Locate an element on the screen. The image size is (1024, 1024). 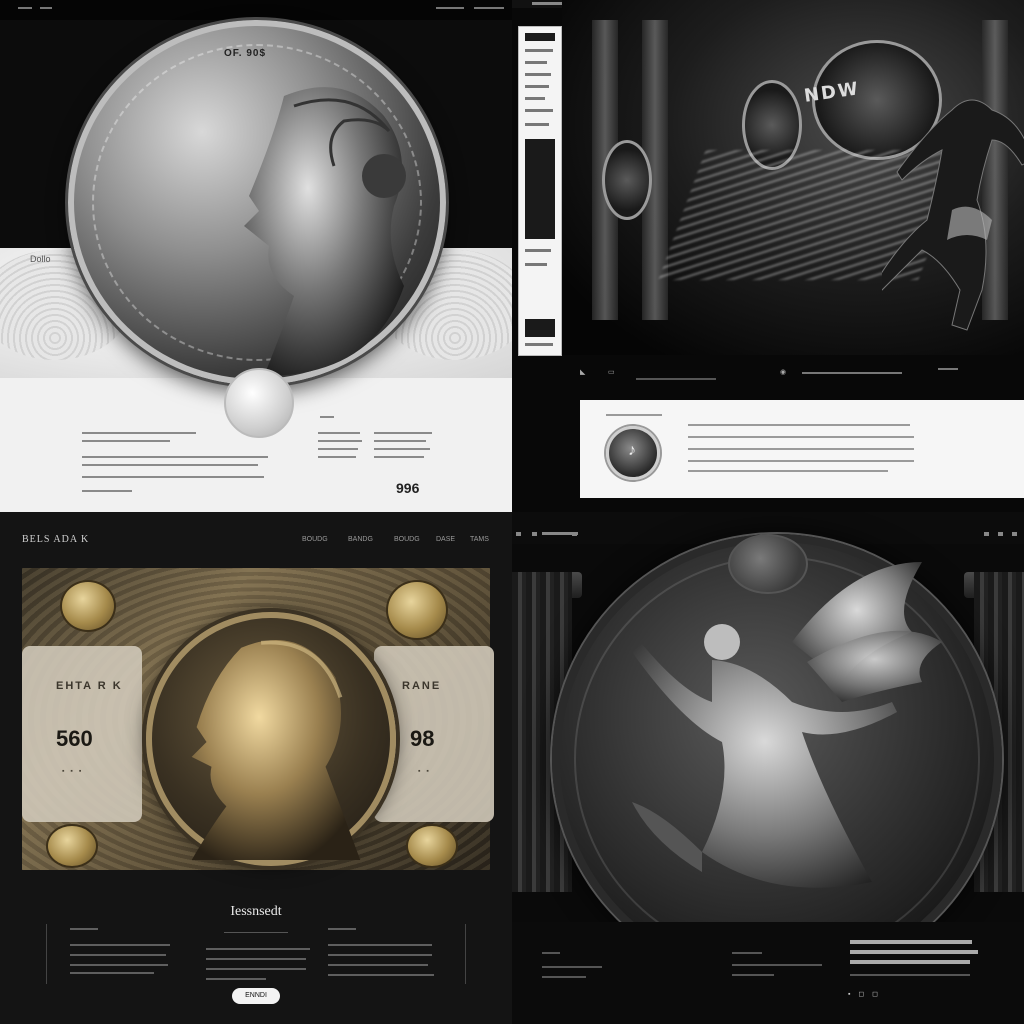
note-left-caption: ▪ ▪ ▪ is located at coordinates (73, 771).